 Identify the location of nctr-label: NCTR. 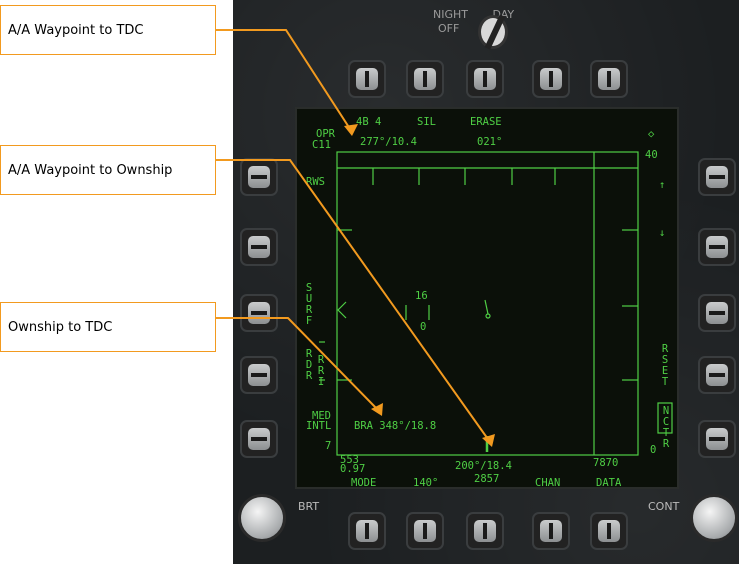
(666, 428).